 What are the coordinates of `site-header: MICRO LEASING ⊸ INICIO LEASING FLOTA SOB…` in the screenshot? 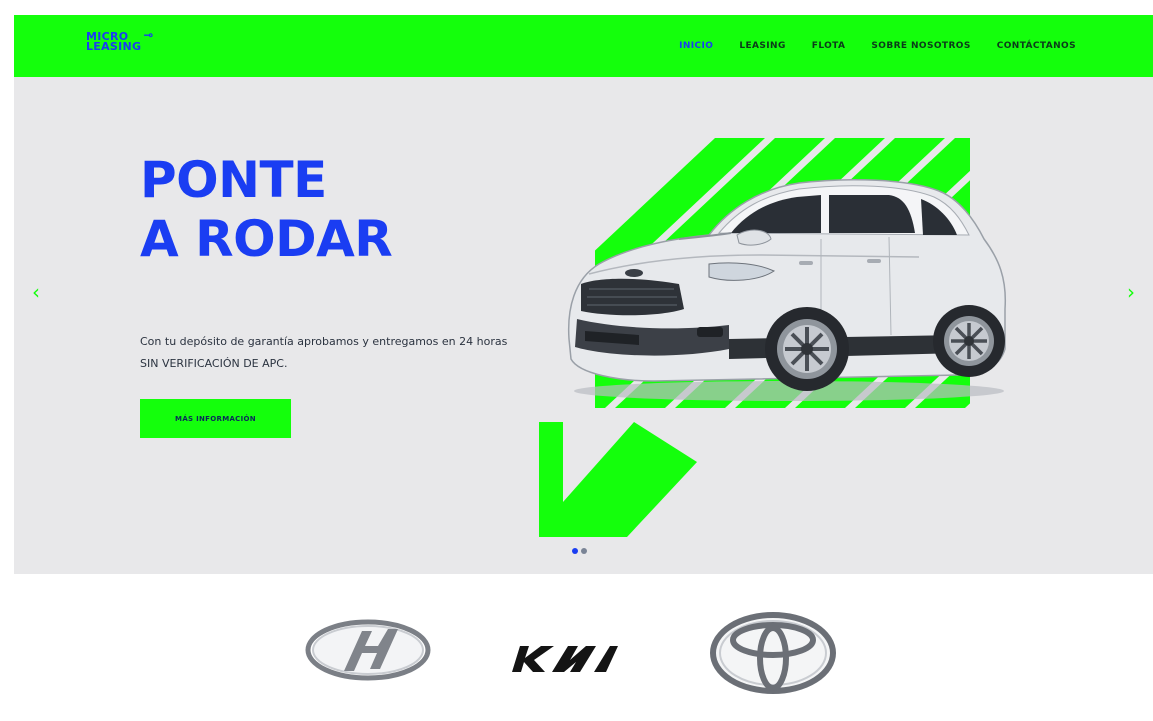 It's located at (583, 46).